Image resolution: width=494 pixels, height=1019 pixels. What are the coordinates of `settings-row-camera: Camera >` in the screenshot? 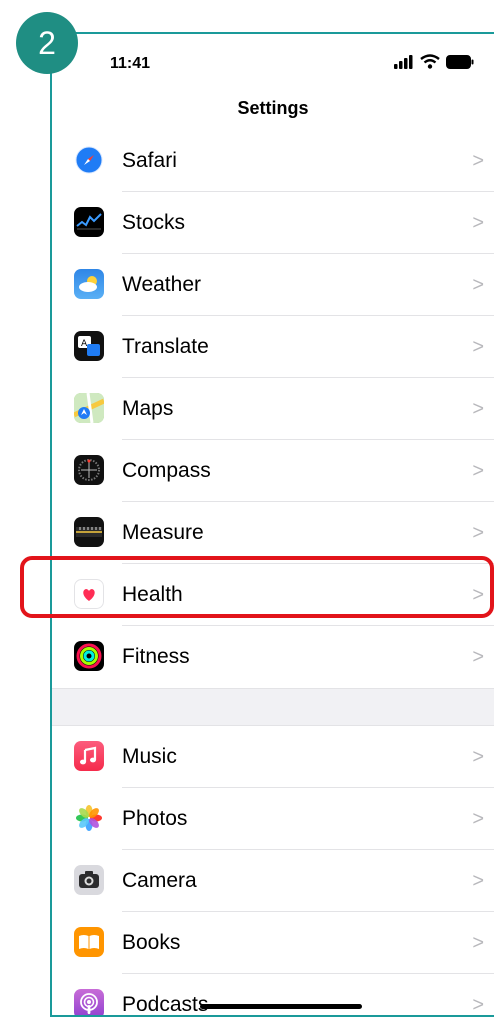 It's located at (273, 881).